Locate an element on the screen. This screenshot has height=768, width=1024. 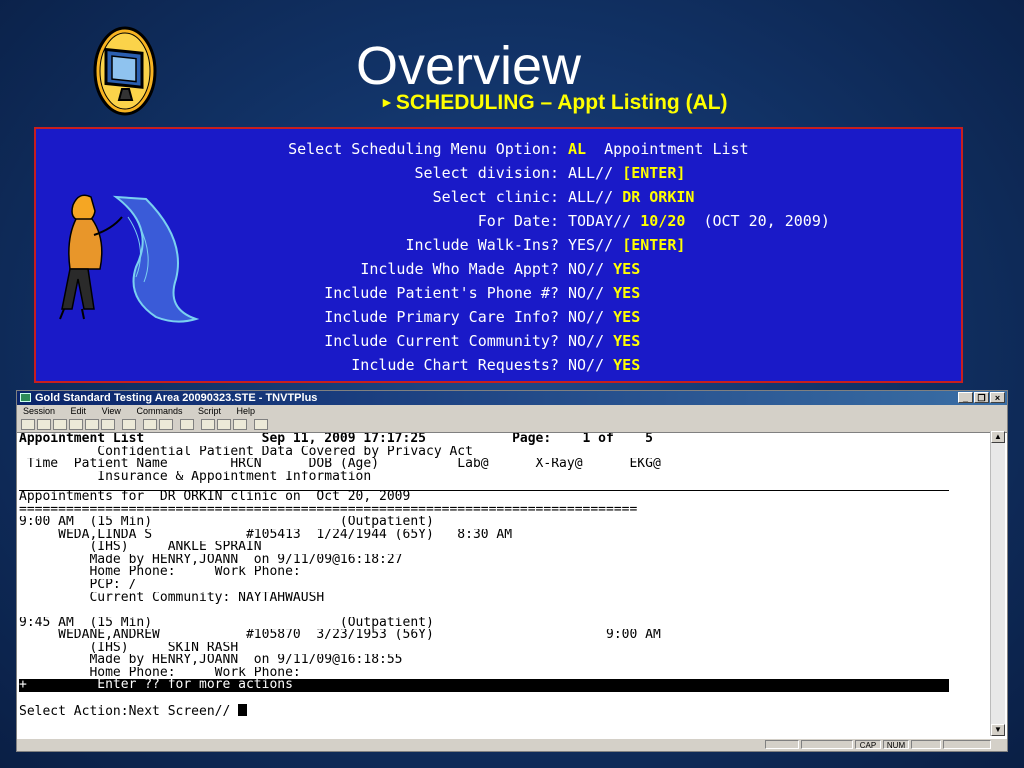
terminal-line-text: (IHS) SKIN RASH is located at coordinates (129, 648).